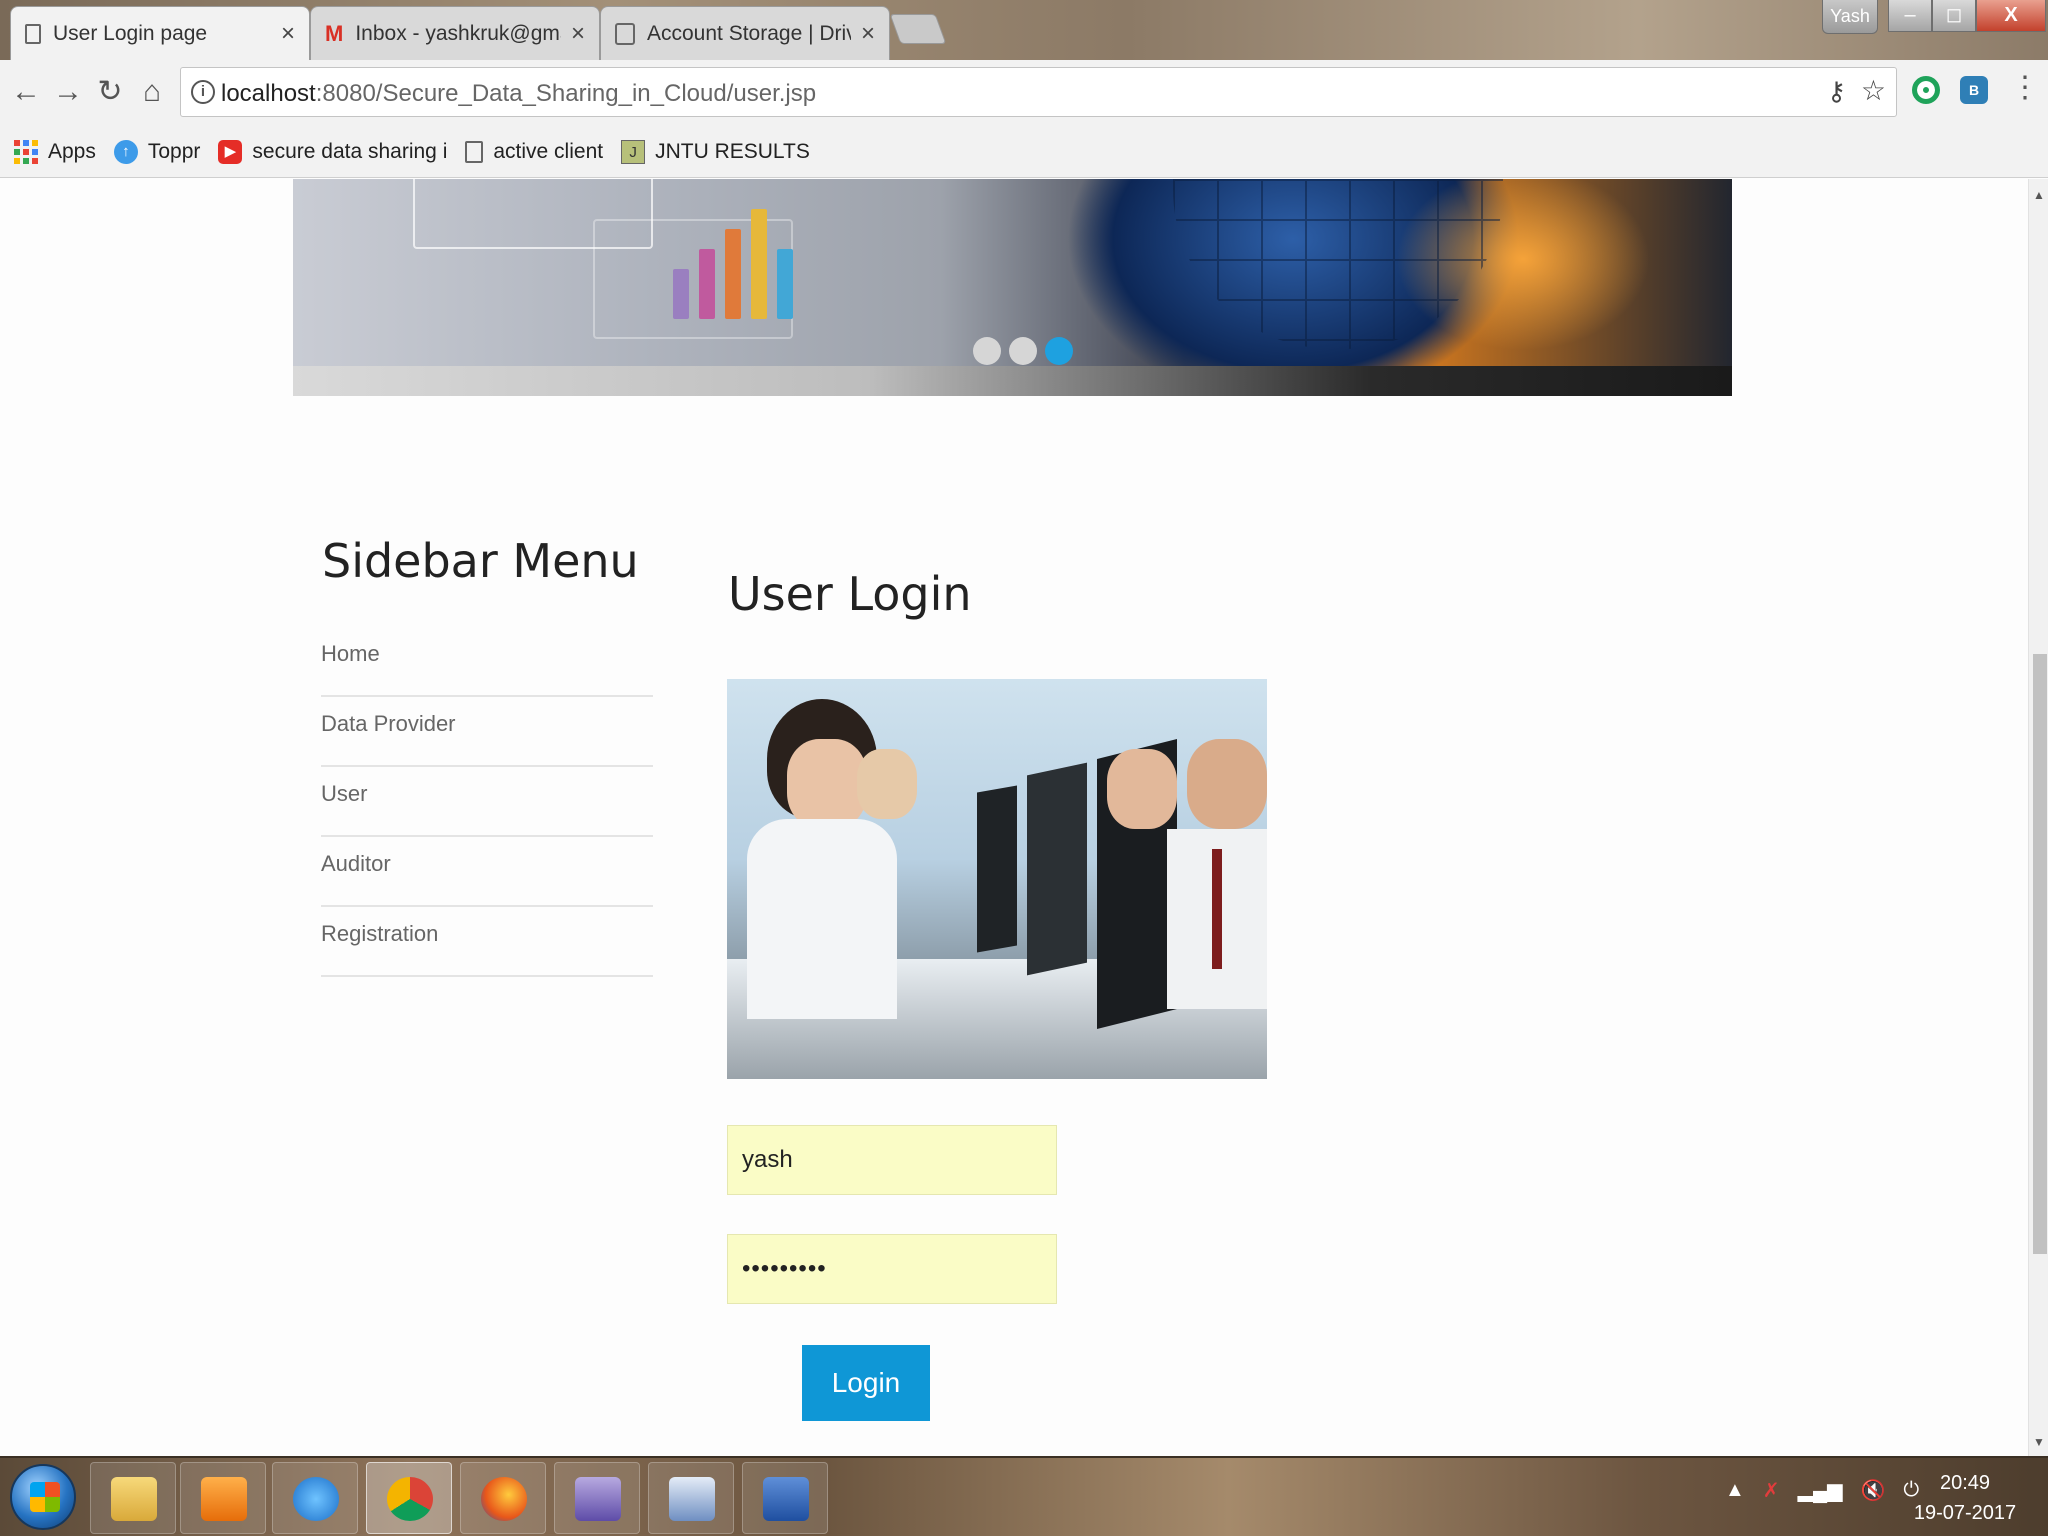  I want to click on bookmark-toppr: ↑ Toppr, so click(157, 151).